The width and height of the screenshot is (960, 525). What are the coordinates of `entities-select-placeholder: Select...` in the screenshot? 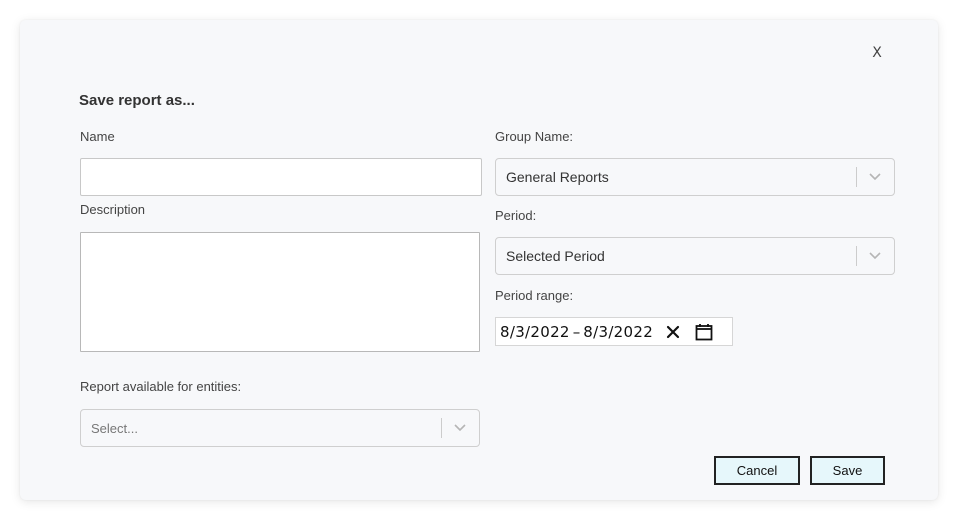 It's located at (114, 428).